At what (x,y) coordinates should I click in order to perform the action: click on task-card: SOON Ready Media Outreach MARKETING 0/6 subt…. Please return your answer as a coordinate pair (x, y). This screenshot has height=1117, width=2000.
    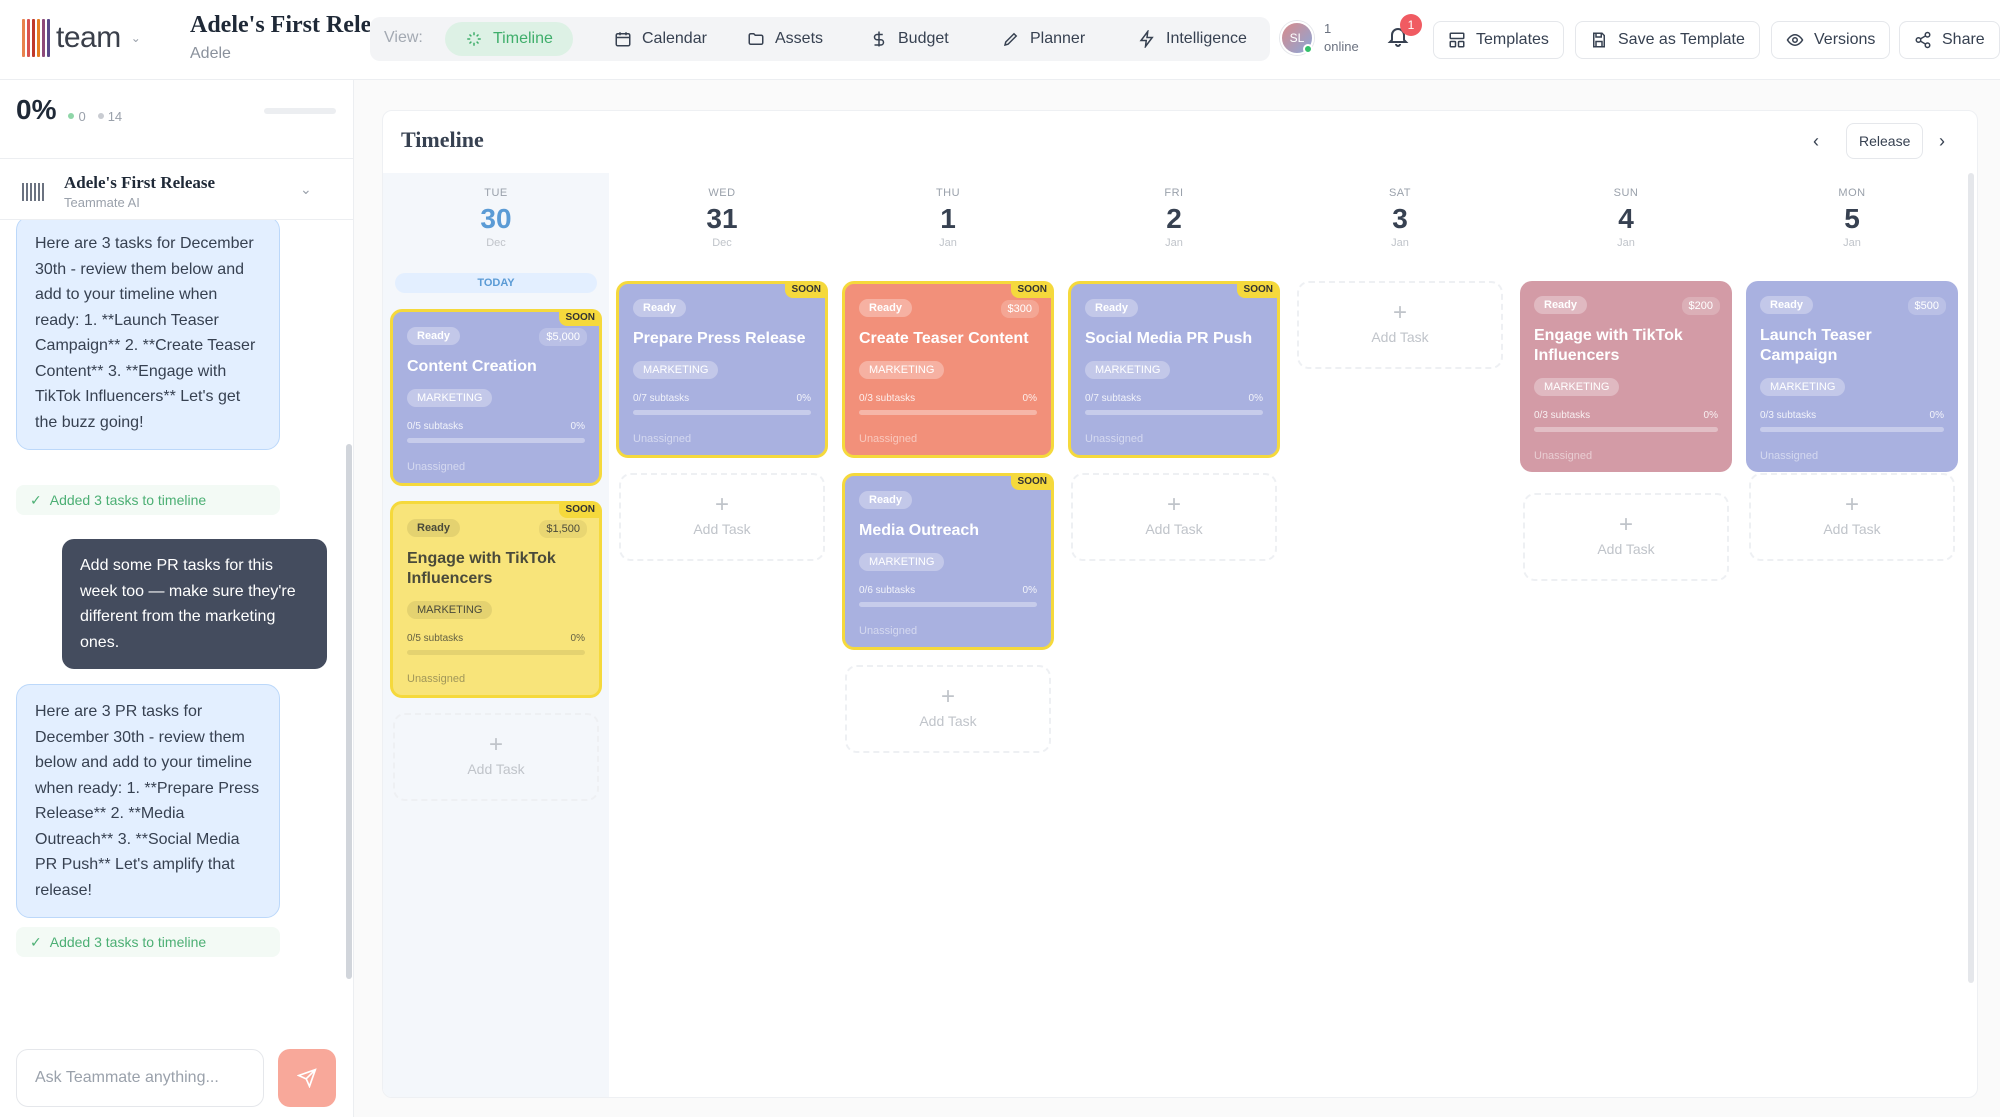
    Looking at the image, I should click on (948, 561).